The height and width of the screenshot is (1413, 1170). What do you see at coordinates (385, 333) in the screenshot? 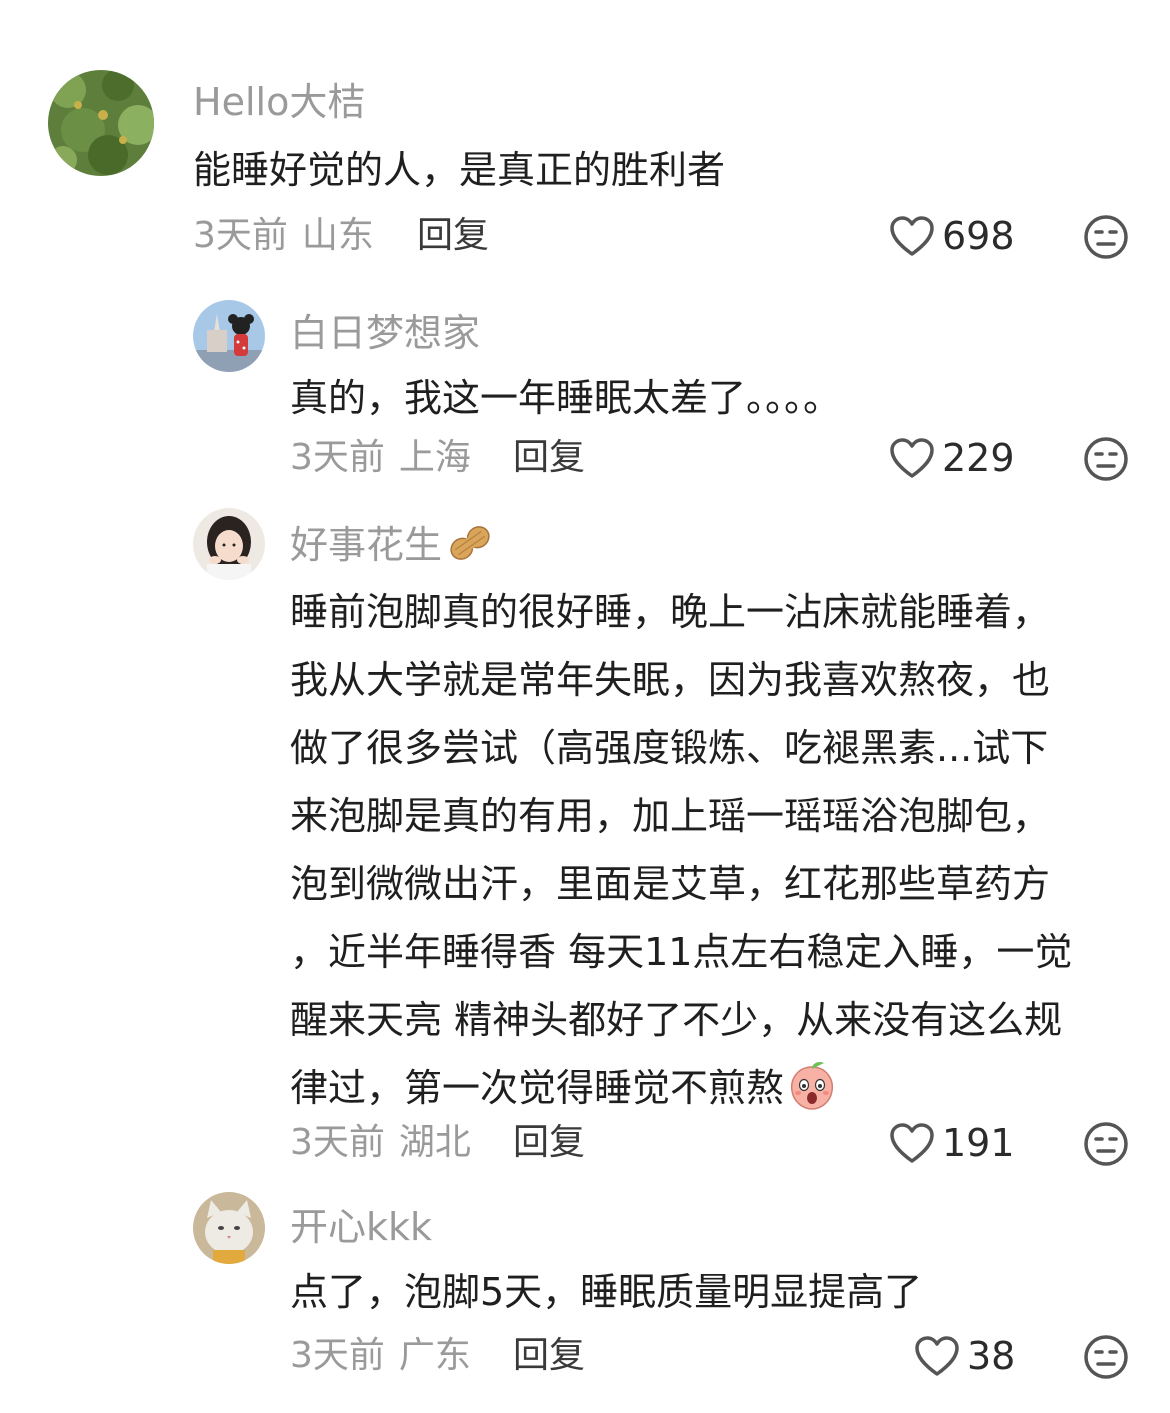
I see `username: 白日梦想家` at bounding box center [385, 333].